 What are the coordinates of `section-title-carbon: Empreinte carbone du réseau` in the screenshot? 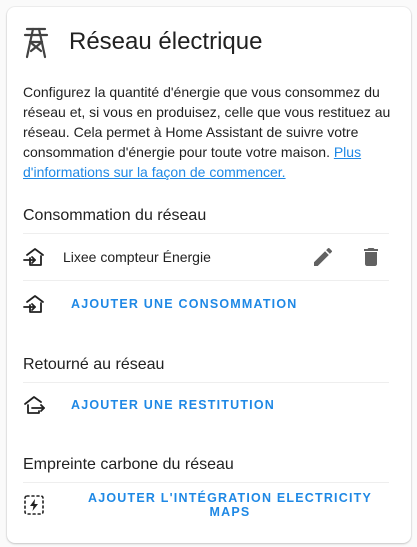 It's located at (128, 464).